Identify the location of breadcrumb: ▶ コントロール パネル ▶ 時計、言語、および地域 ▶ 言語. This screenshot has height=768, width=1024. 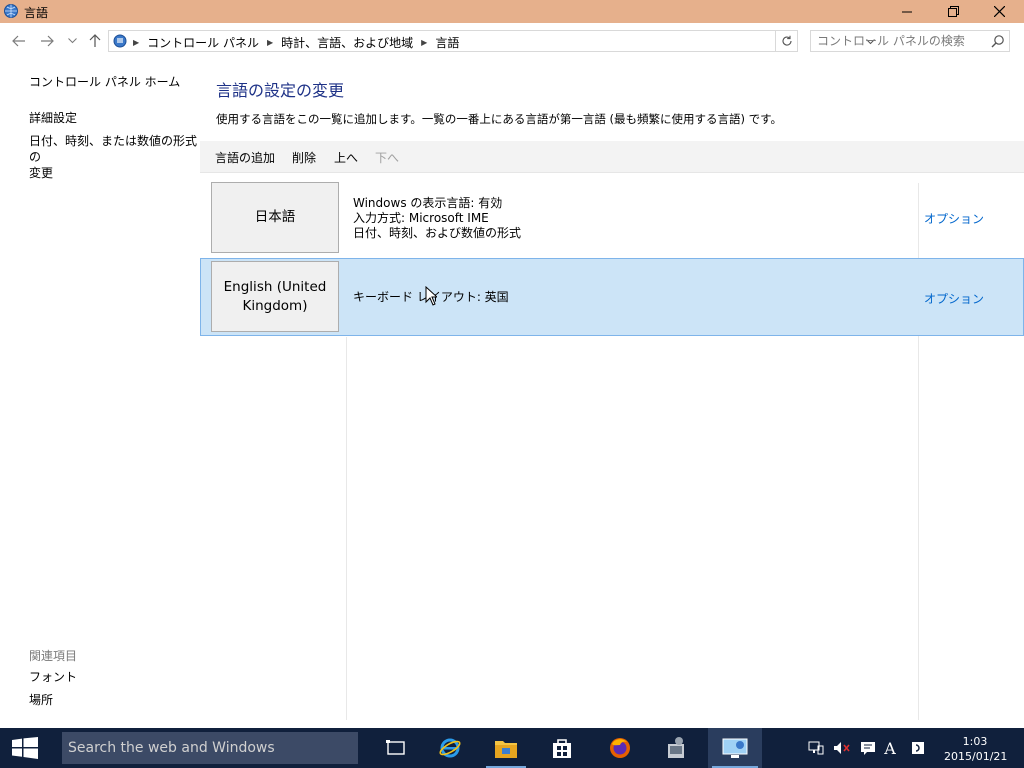
(296, 42).